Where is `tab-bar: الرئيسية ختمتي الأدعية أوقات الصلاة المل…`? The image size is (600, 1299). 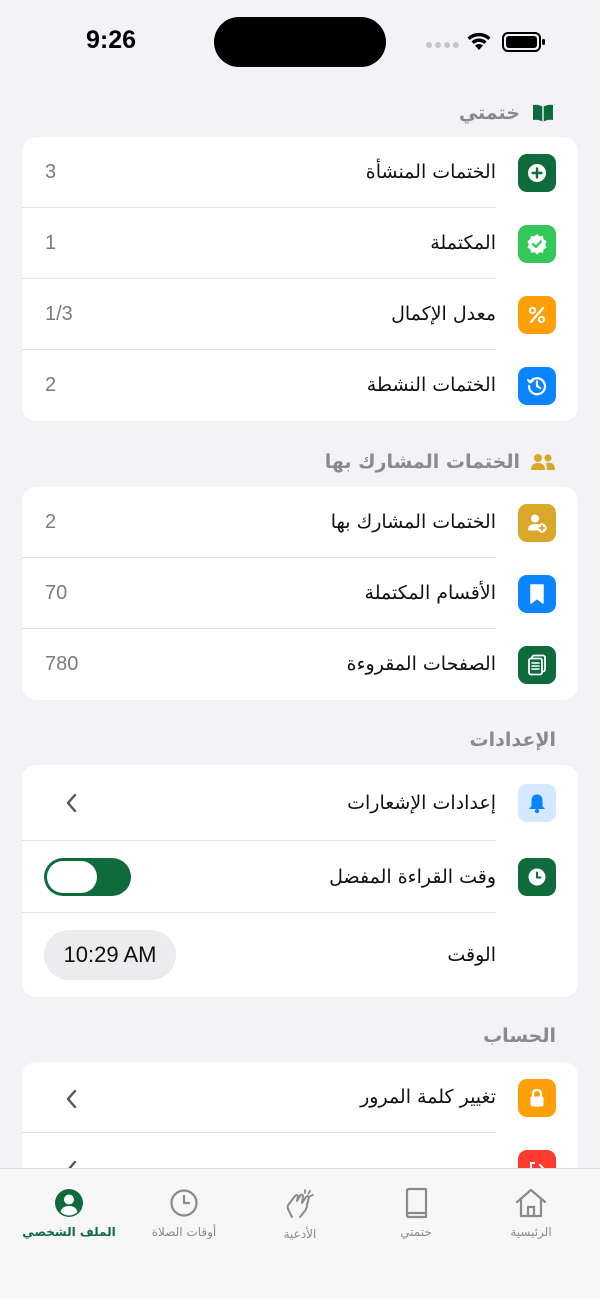
tab-bar: الرئيسية ختمتي الأدعية أوقات الصلاة المل… is located at coordinates (300, 1233).